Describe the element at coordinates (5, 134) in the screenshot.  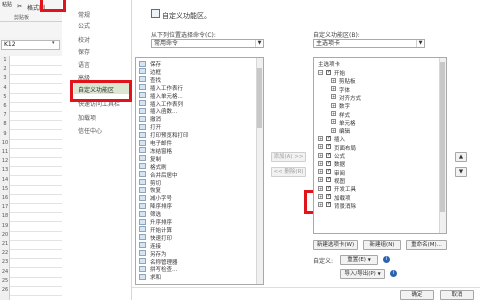
I see `row-number: 9` at that location.